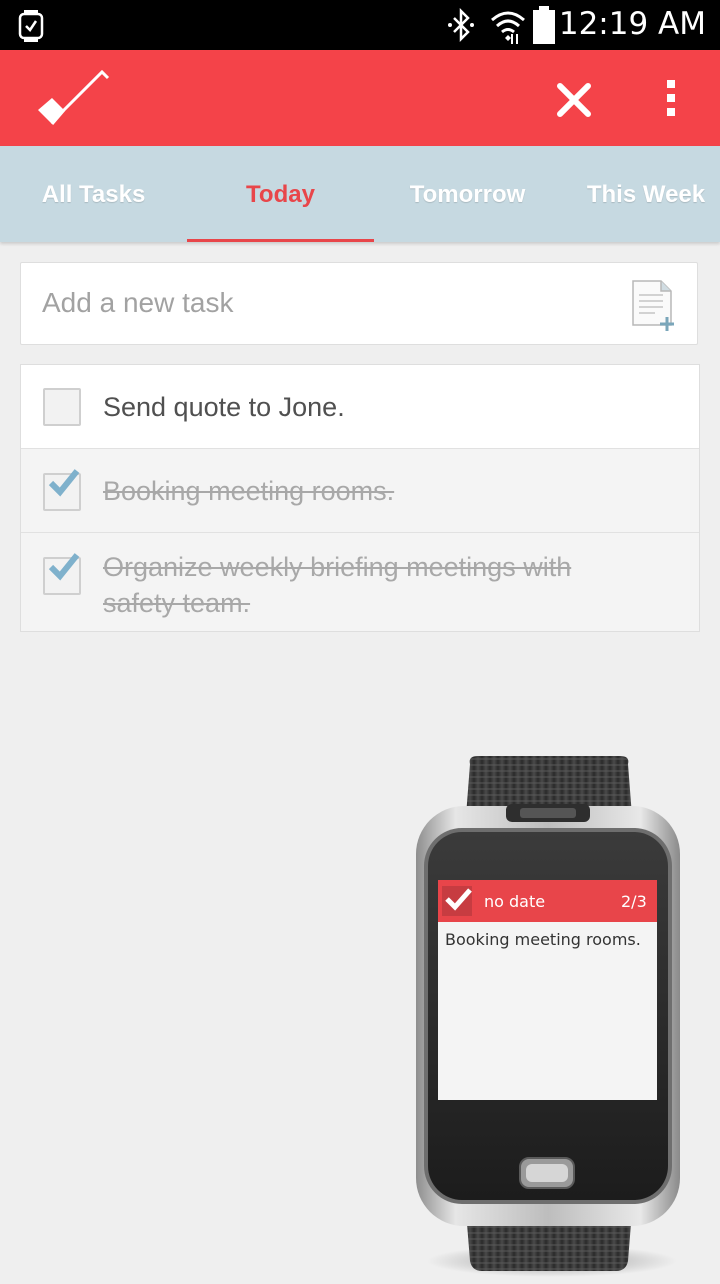 Image resolution: width=720 pixels, height=1284 pixels. Describe the element at coordinates (360, 407) in the screenshot. I see `task-row: Send quote to Jone.` at that location.